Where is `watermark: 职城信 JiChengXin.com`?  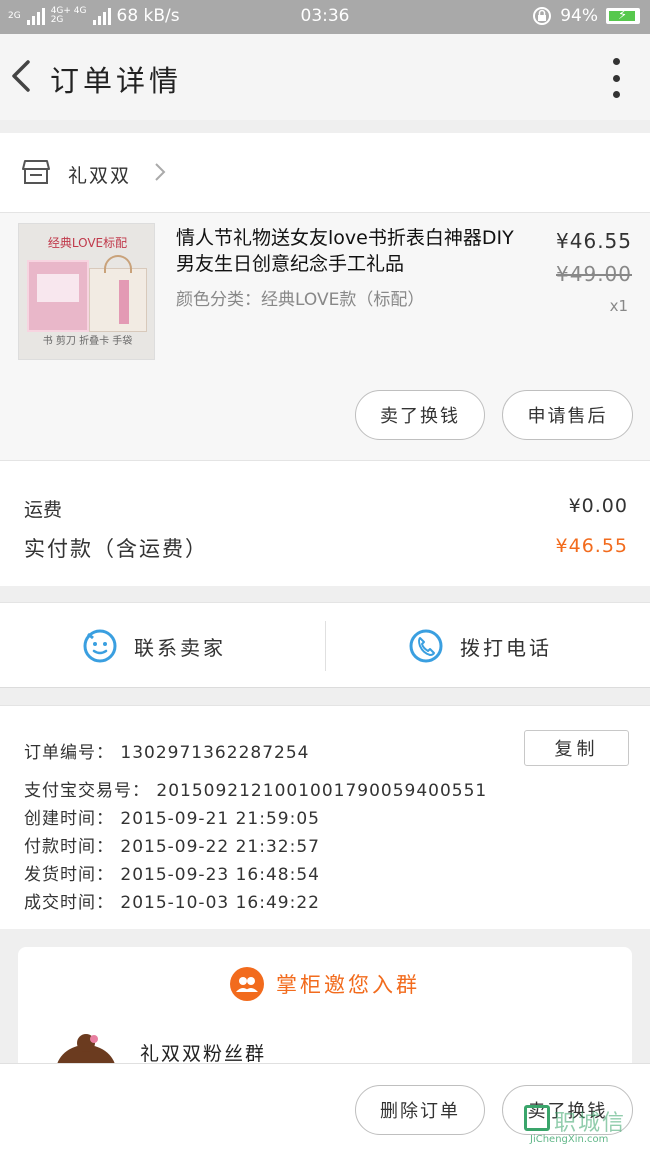
watermark: 职城信 JiChengXin.com is located at coordinates (584, 1125).